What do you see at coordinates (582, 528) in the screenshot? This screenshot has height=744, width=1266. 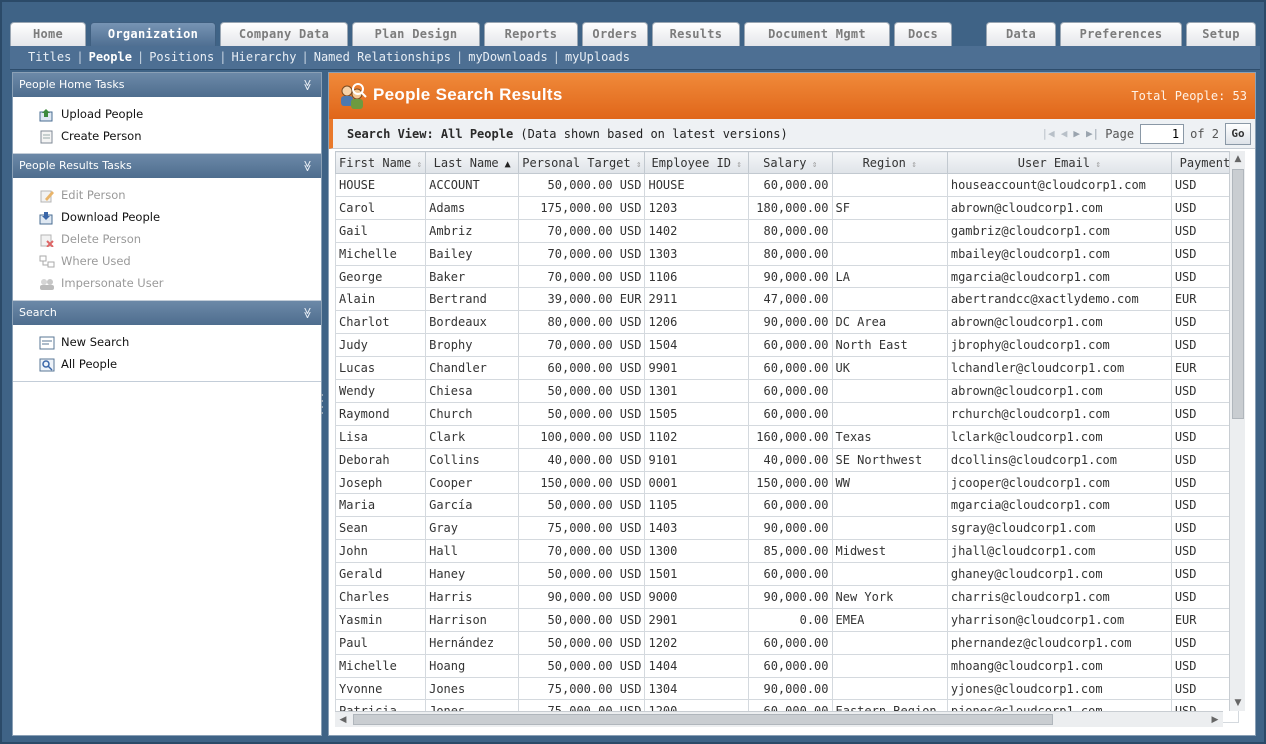 I see `cell-personal-target: 75,000.00 USD` at bounding box center [582, 528].